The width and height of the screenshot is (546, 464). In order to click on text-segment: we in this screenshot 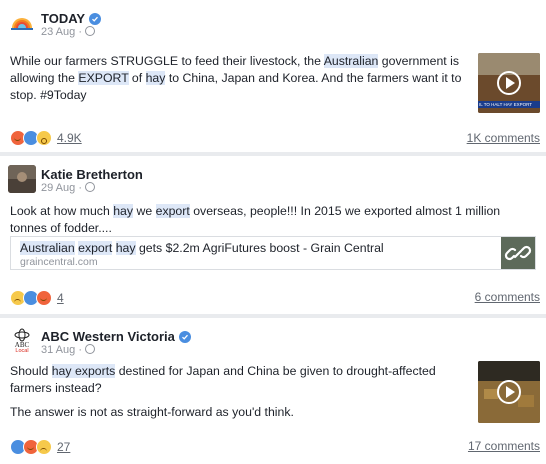, I will do `click(144, 211)`.